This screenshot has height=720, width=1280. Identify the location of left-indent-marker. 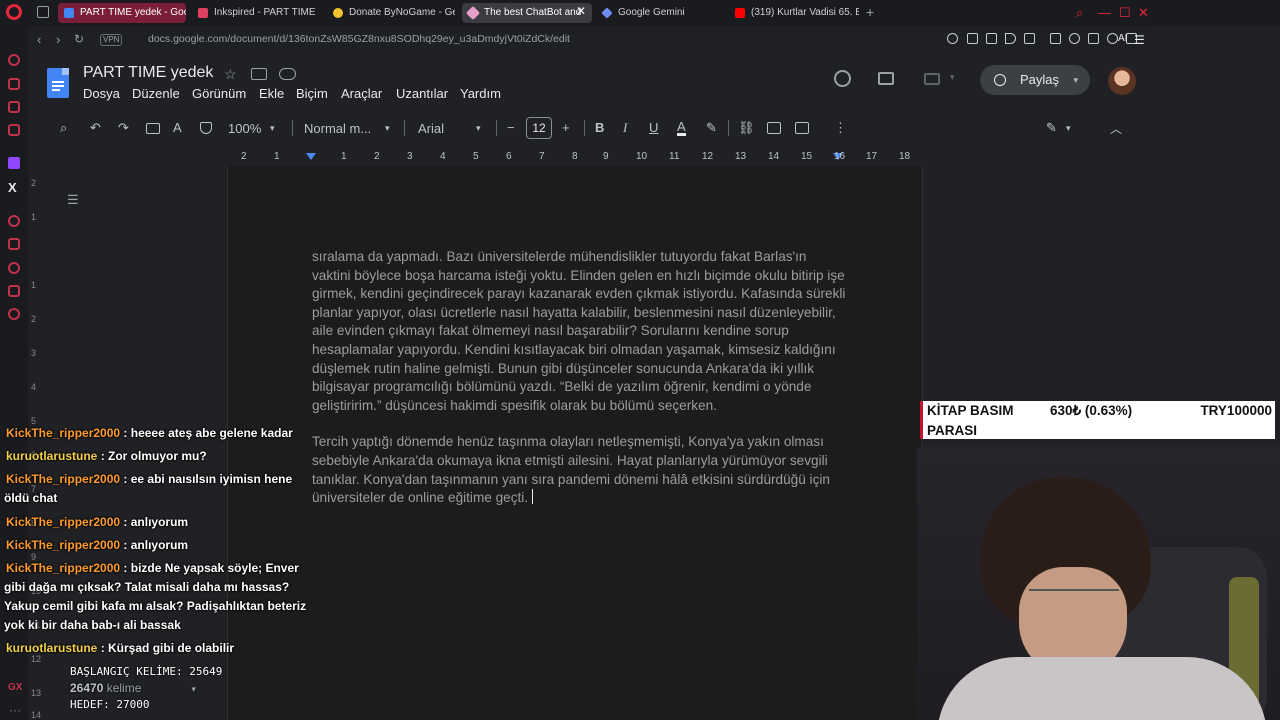
(311, 156).